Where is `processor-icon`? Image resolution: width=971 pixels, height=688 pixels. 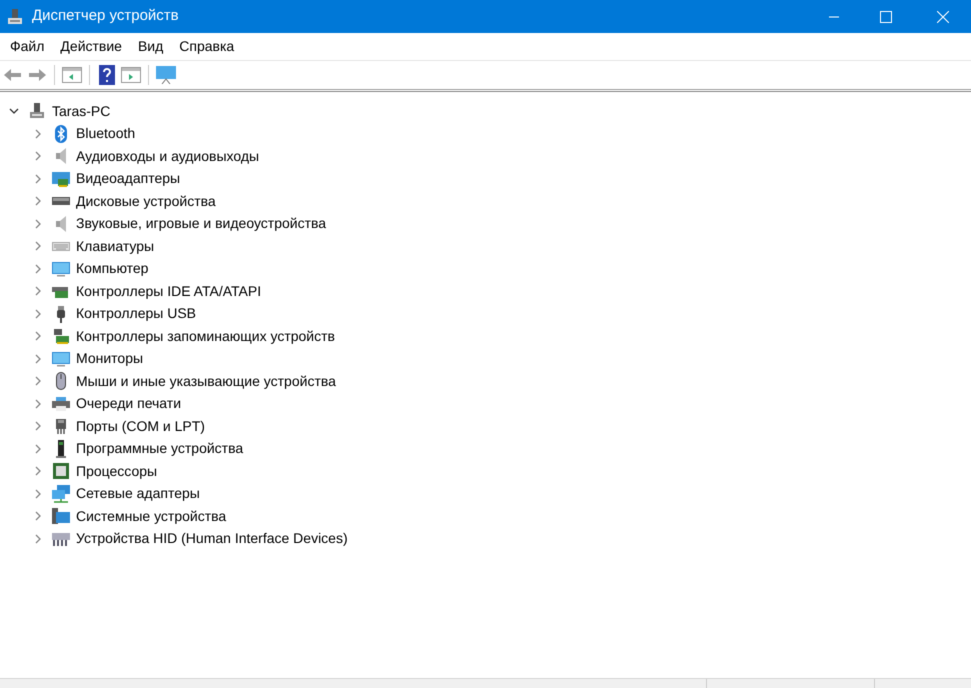
processor-icon is located at coordinates (61, 471).